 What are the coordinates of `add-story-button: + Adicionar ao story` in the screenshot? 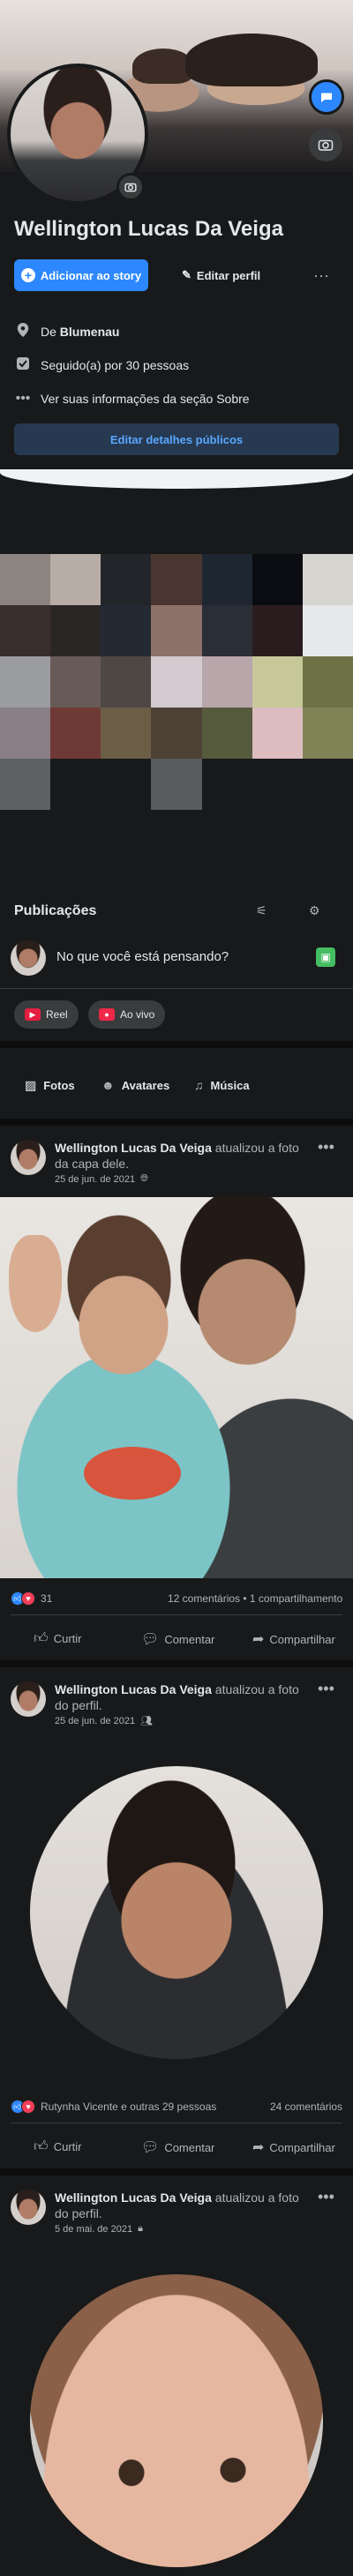 It's located at (81, 275).